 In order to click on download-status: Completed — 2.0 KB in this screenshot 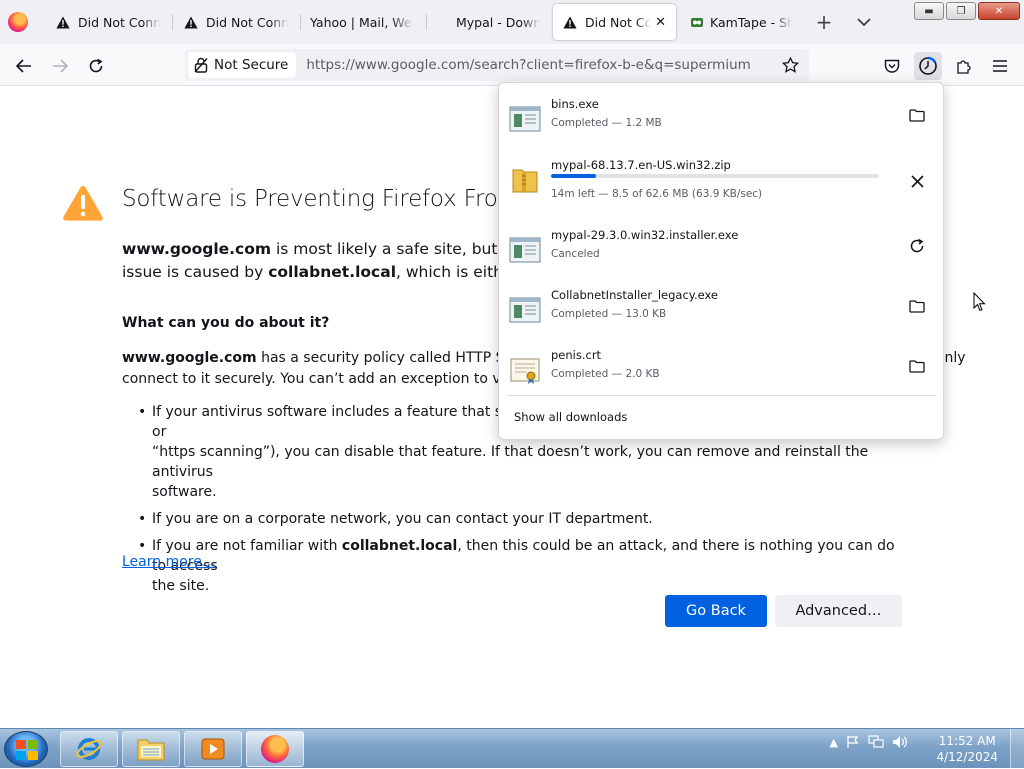, I will do `click(605, 374)`.